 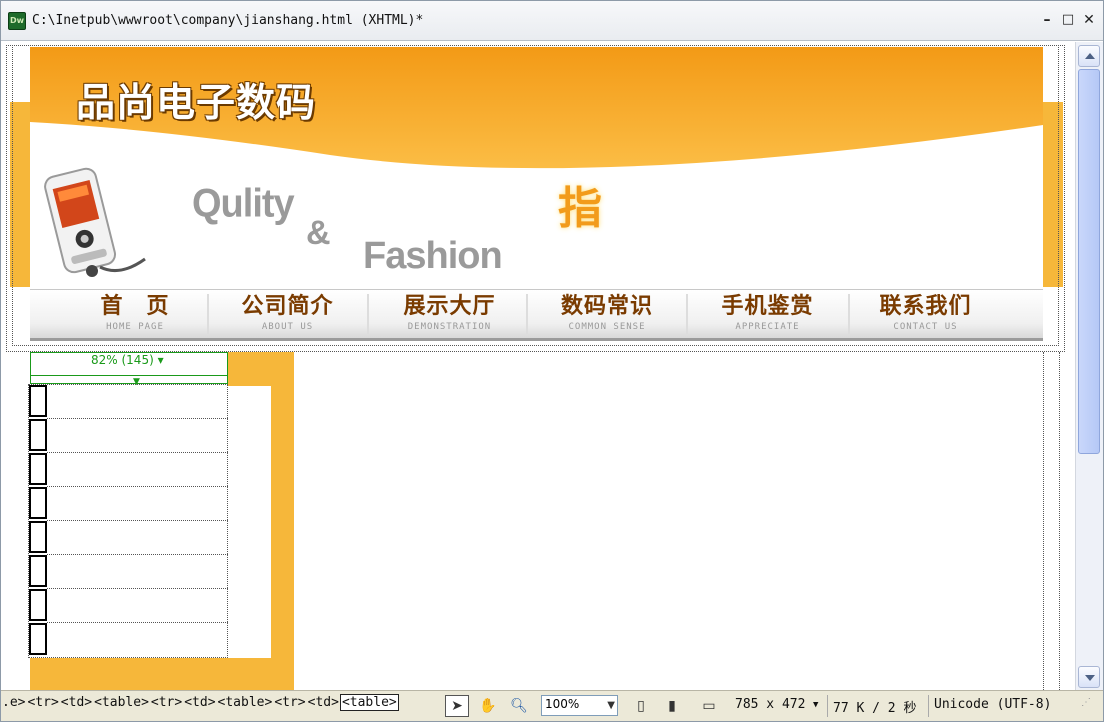 I want to click on scroll-up-button, so click(x=1089, y=56).